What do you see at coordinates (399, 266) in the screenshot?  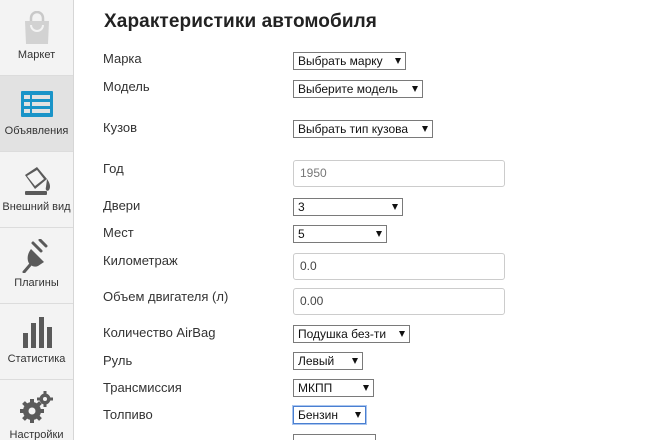 I see `mileage-input: 0.0` at bounding box center [399, 266].